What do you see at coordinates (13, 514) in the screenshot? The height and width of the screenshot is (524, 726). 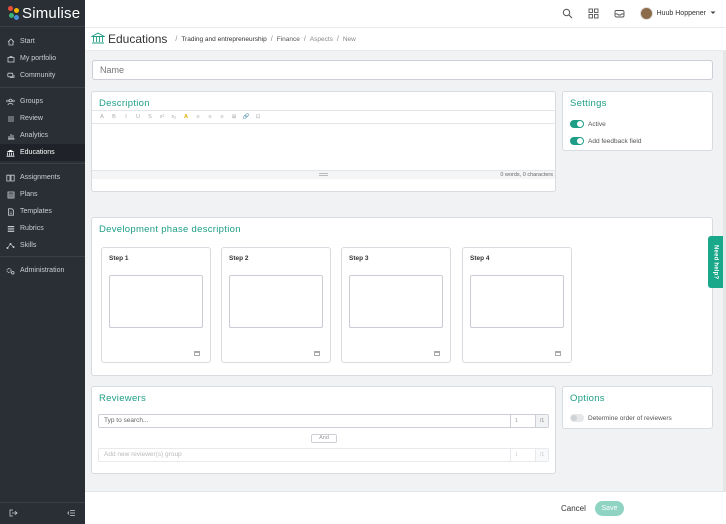 I see `logout-icon` at bounding box center [13, 514].